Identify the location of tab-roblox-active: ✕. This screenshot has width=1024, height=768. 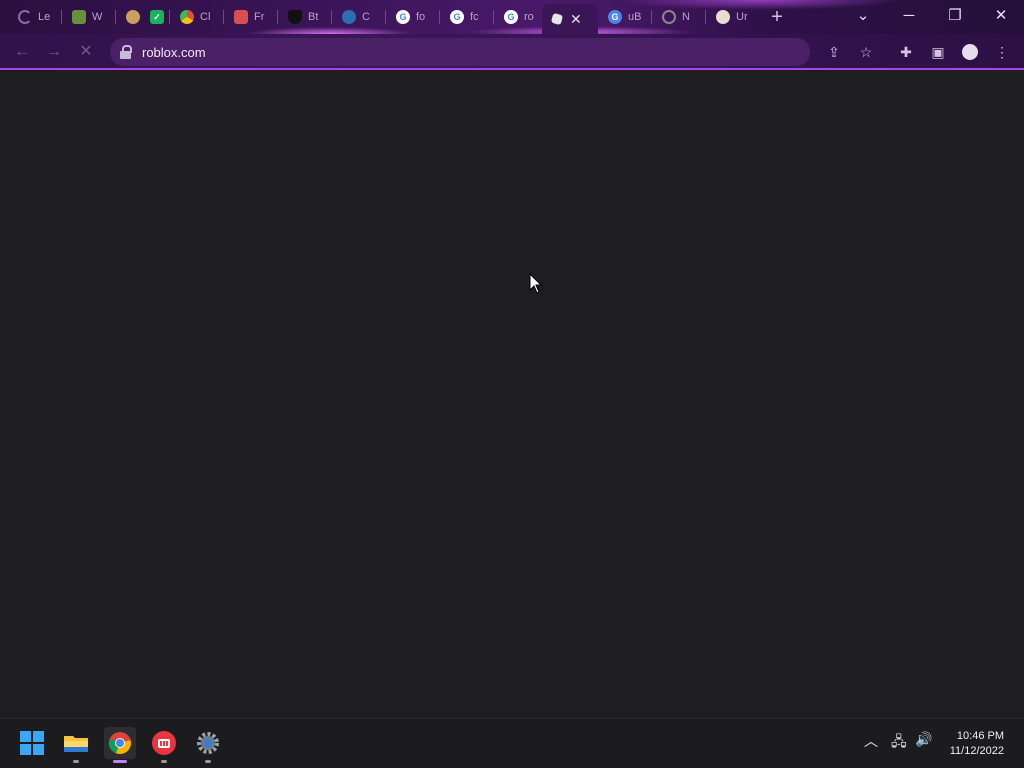
(570, 19).